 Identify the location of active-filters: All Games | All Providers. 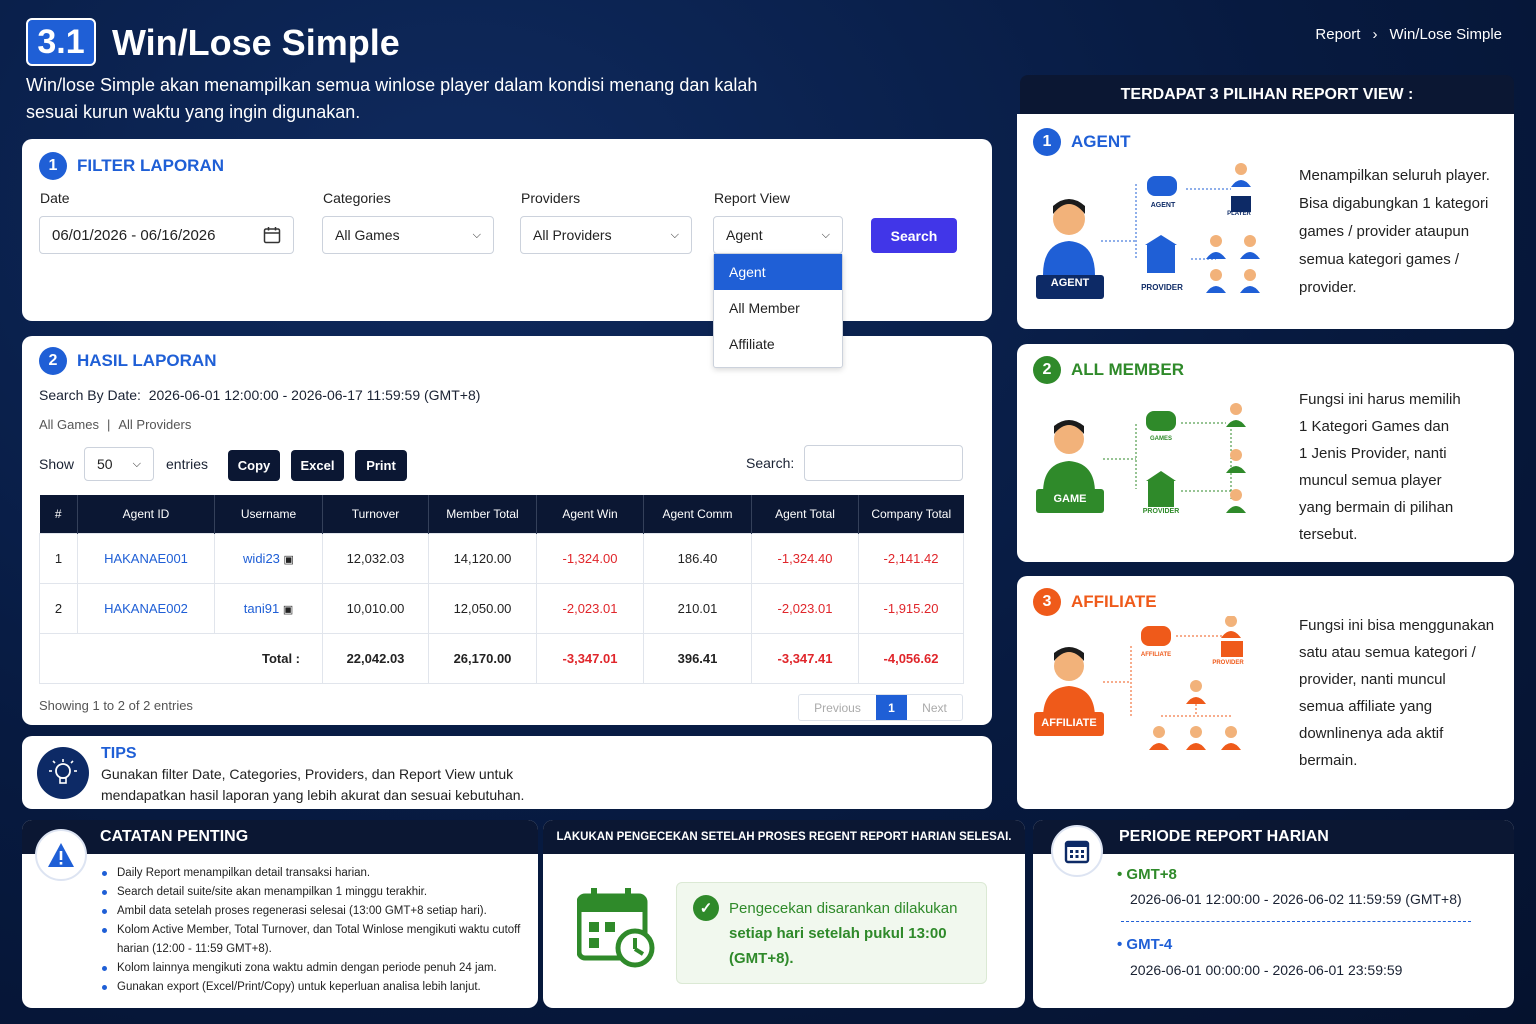
(115, 424).